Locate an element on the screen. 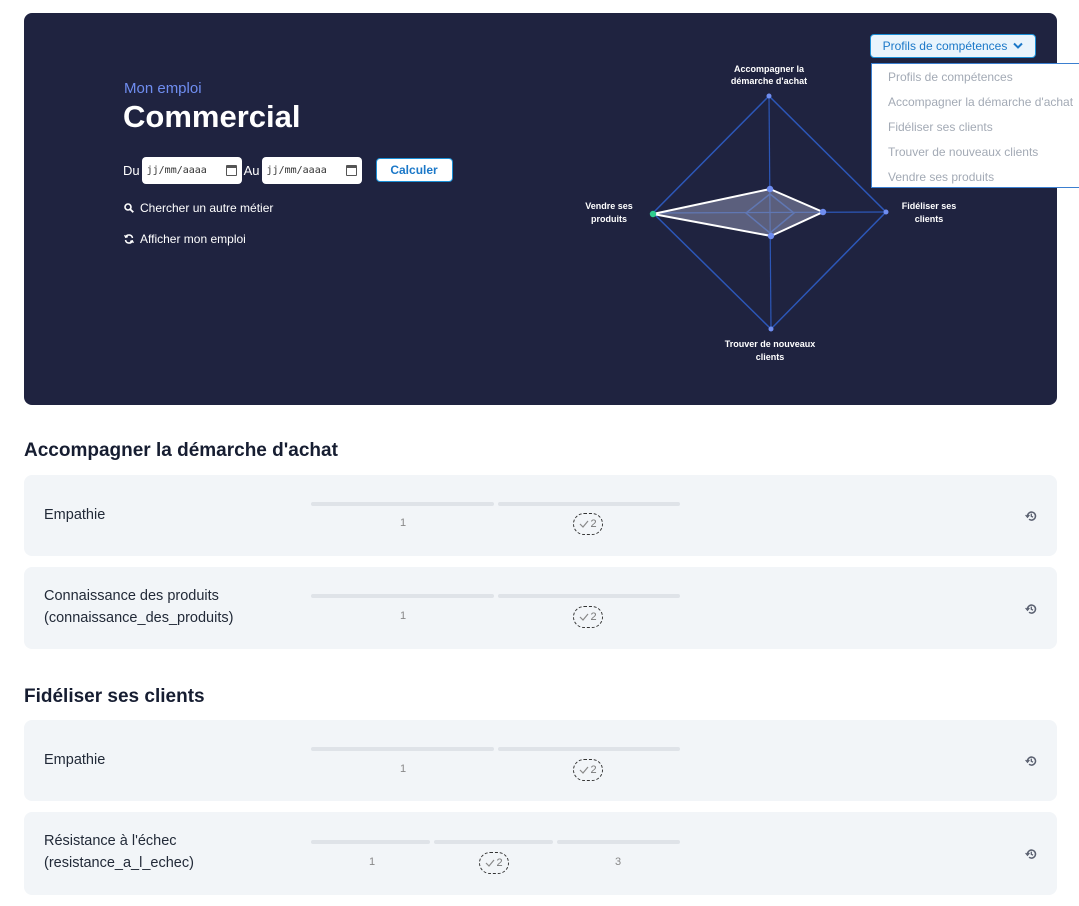 Image resolution: width=1079 pixels, height=906 pixels. skill-id-line: (resistance_a_l_echec) is located at coordinates (119, 863).